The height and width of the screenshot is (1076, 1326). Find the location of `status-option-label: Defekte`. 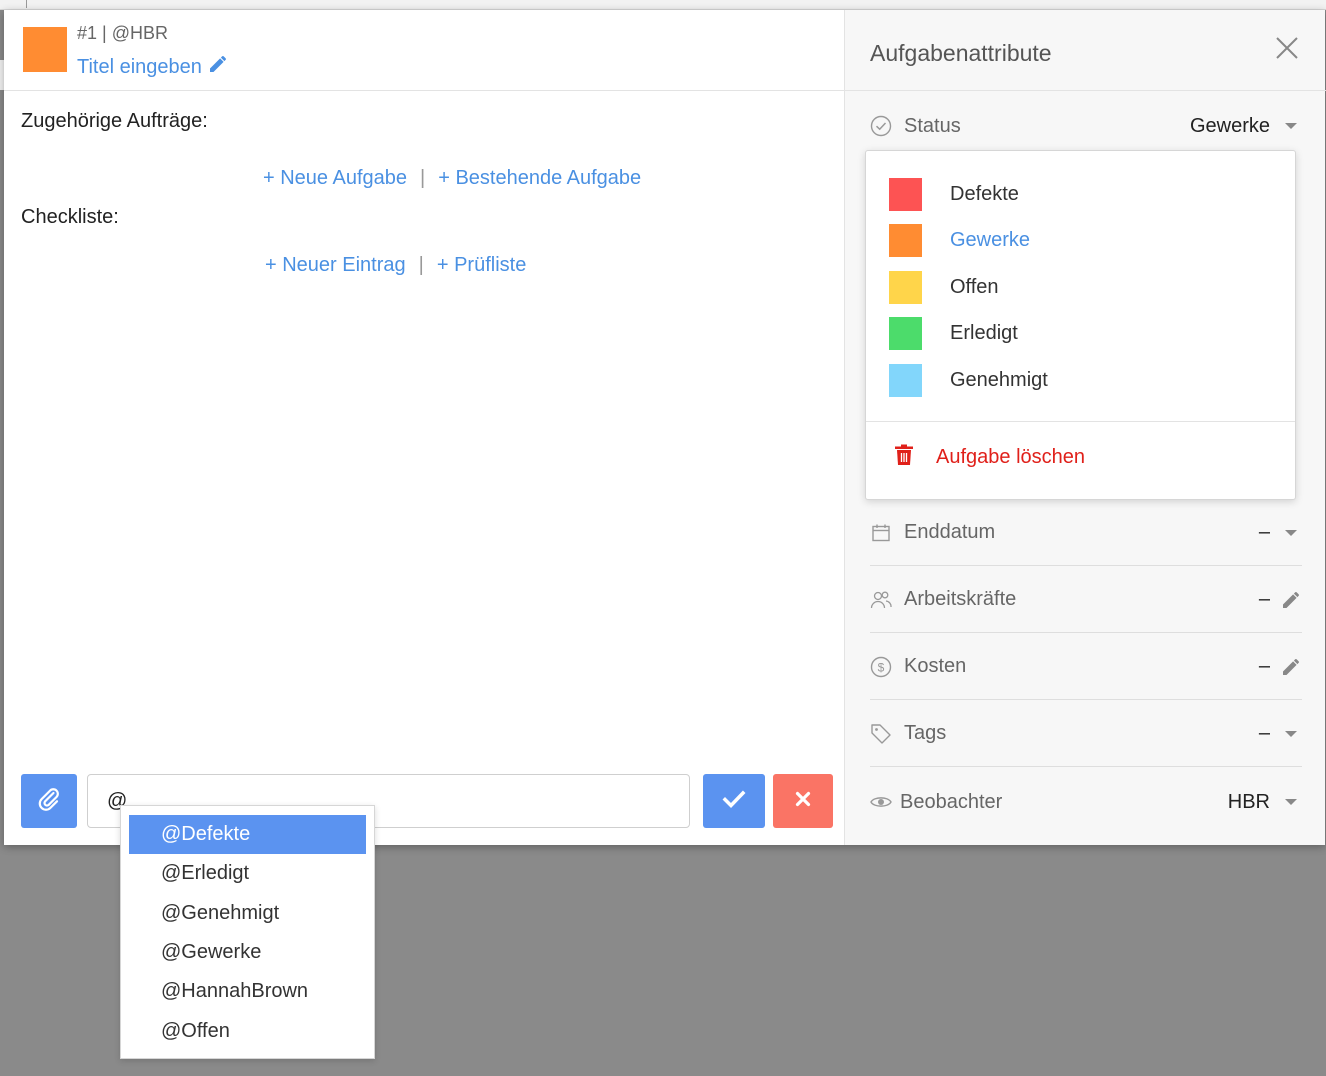

status-option-label: Defekte is located at coordinates (984, 193).